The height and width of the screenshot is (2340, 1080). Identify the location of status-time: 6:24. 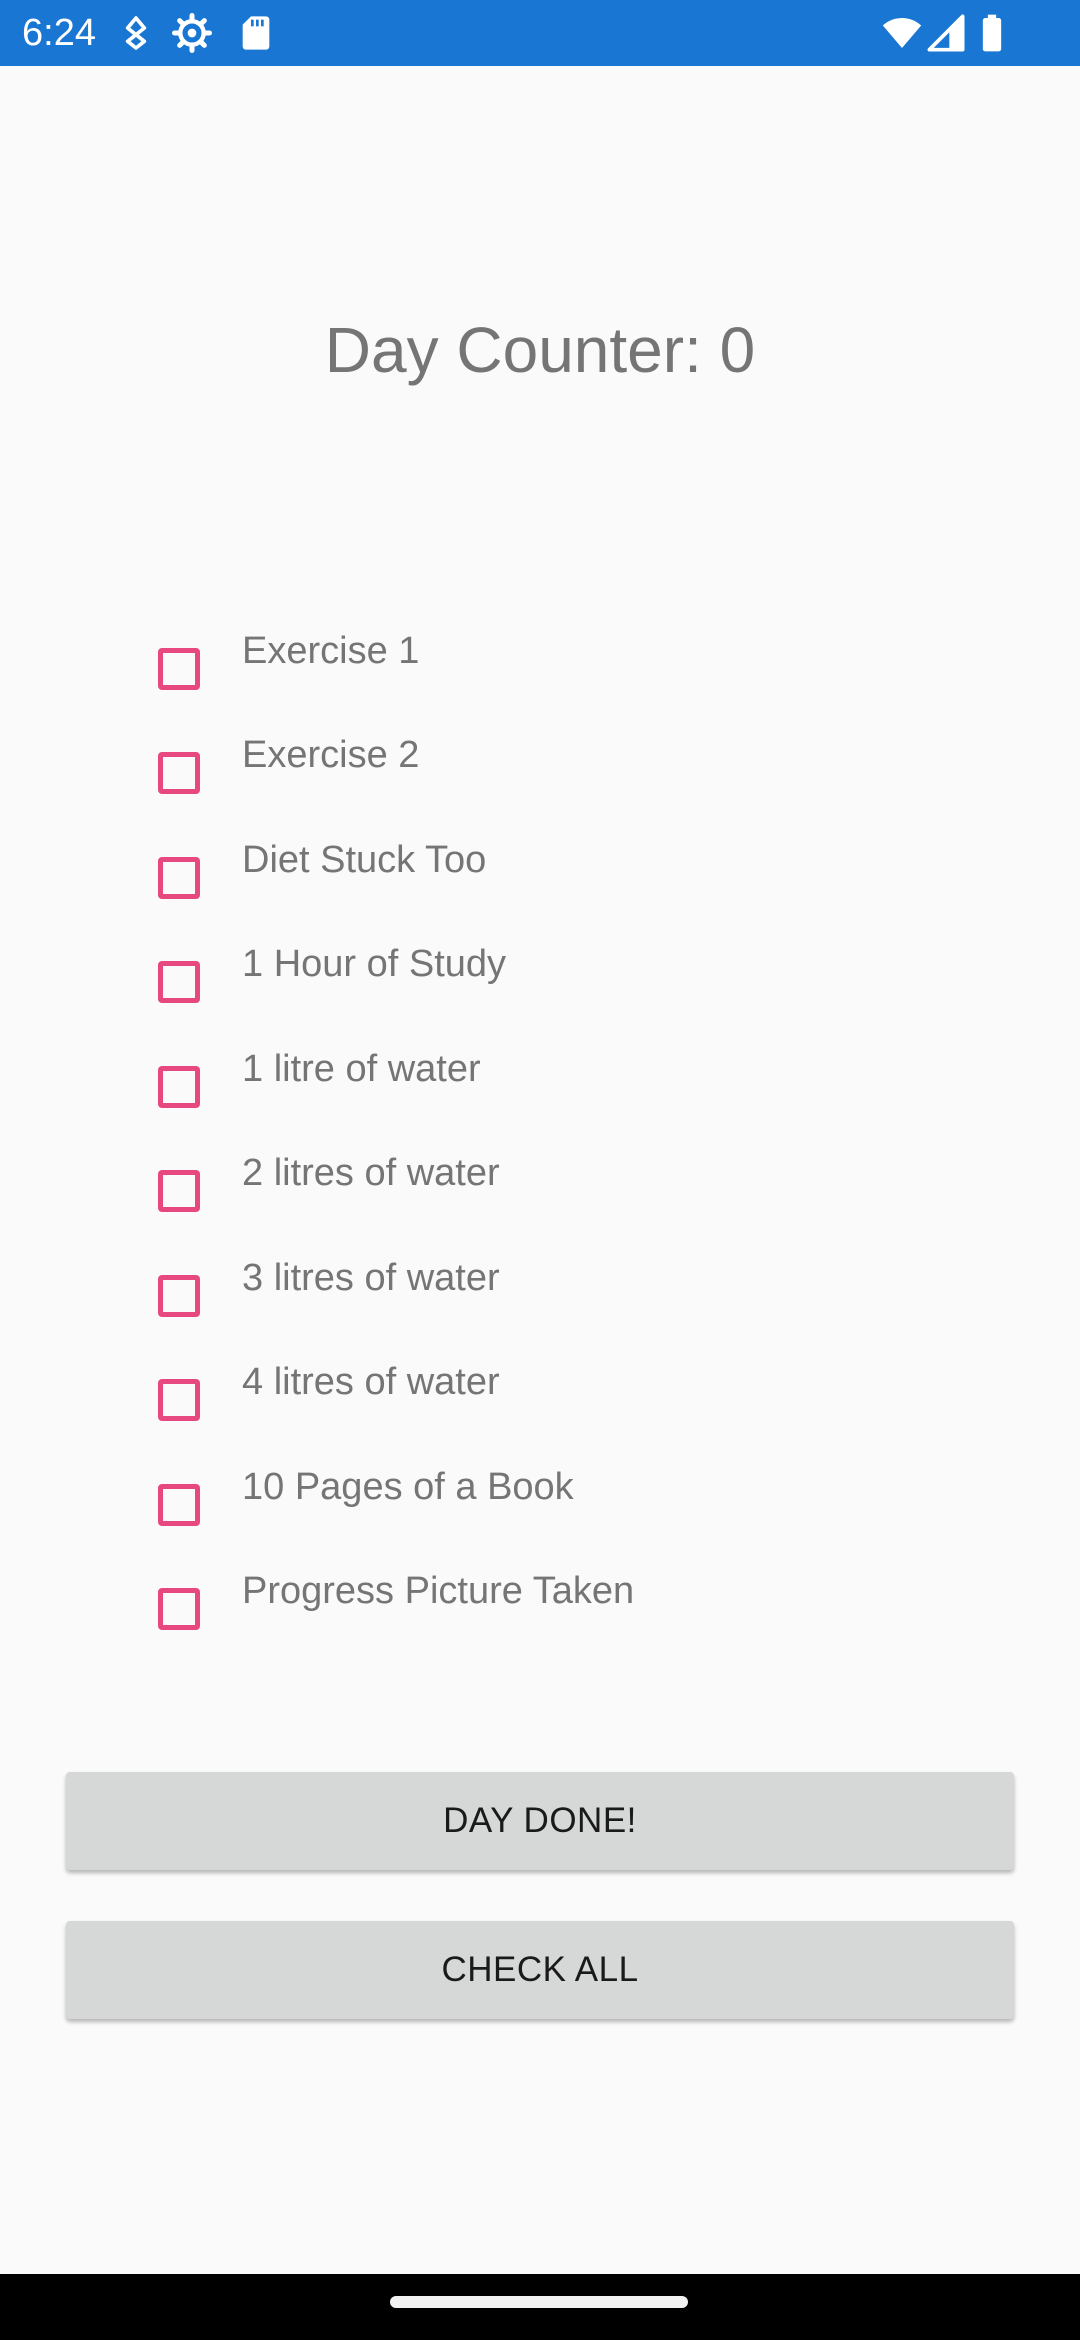
(59, 33).